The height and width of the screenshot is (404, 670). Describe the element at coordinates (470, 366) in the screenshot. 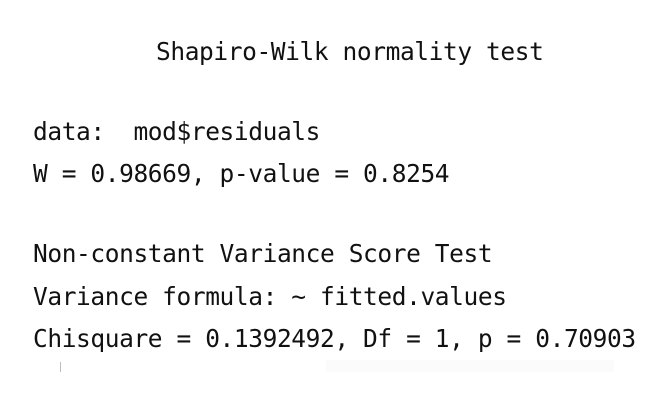

I see `console-input-area` at that location.